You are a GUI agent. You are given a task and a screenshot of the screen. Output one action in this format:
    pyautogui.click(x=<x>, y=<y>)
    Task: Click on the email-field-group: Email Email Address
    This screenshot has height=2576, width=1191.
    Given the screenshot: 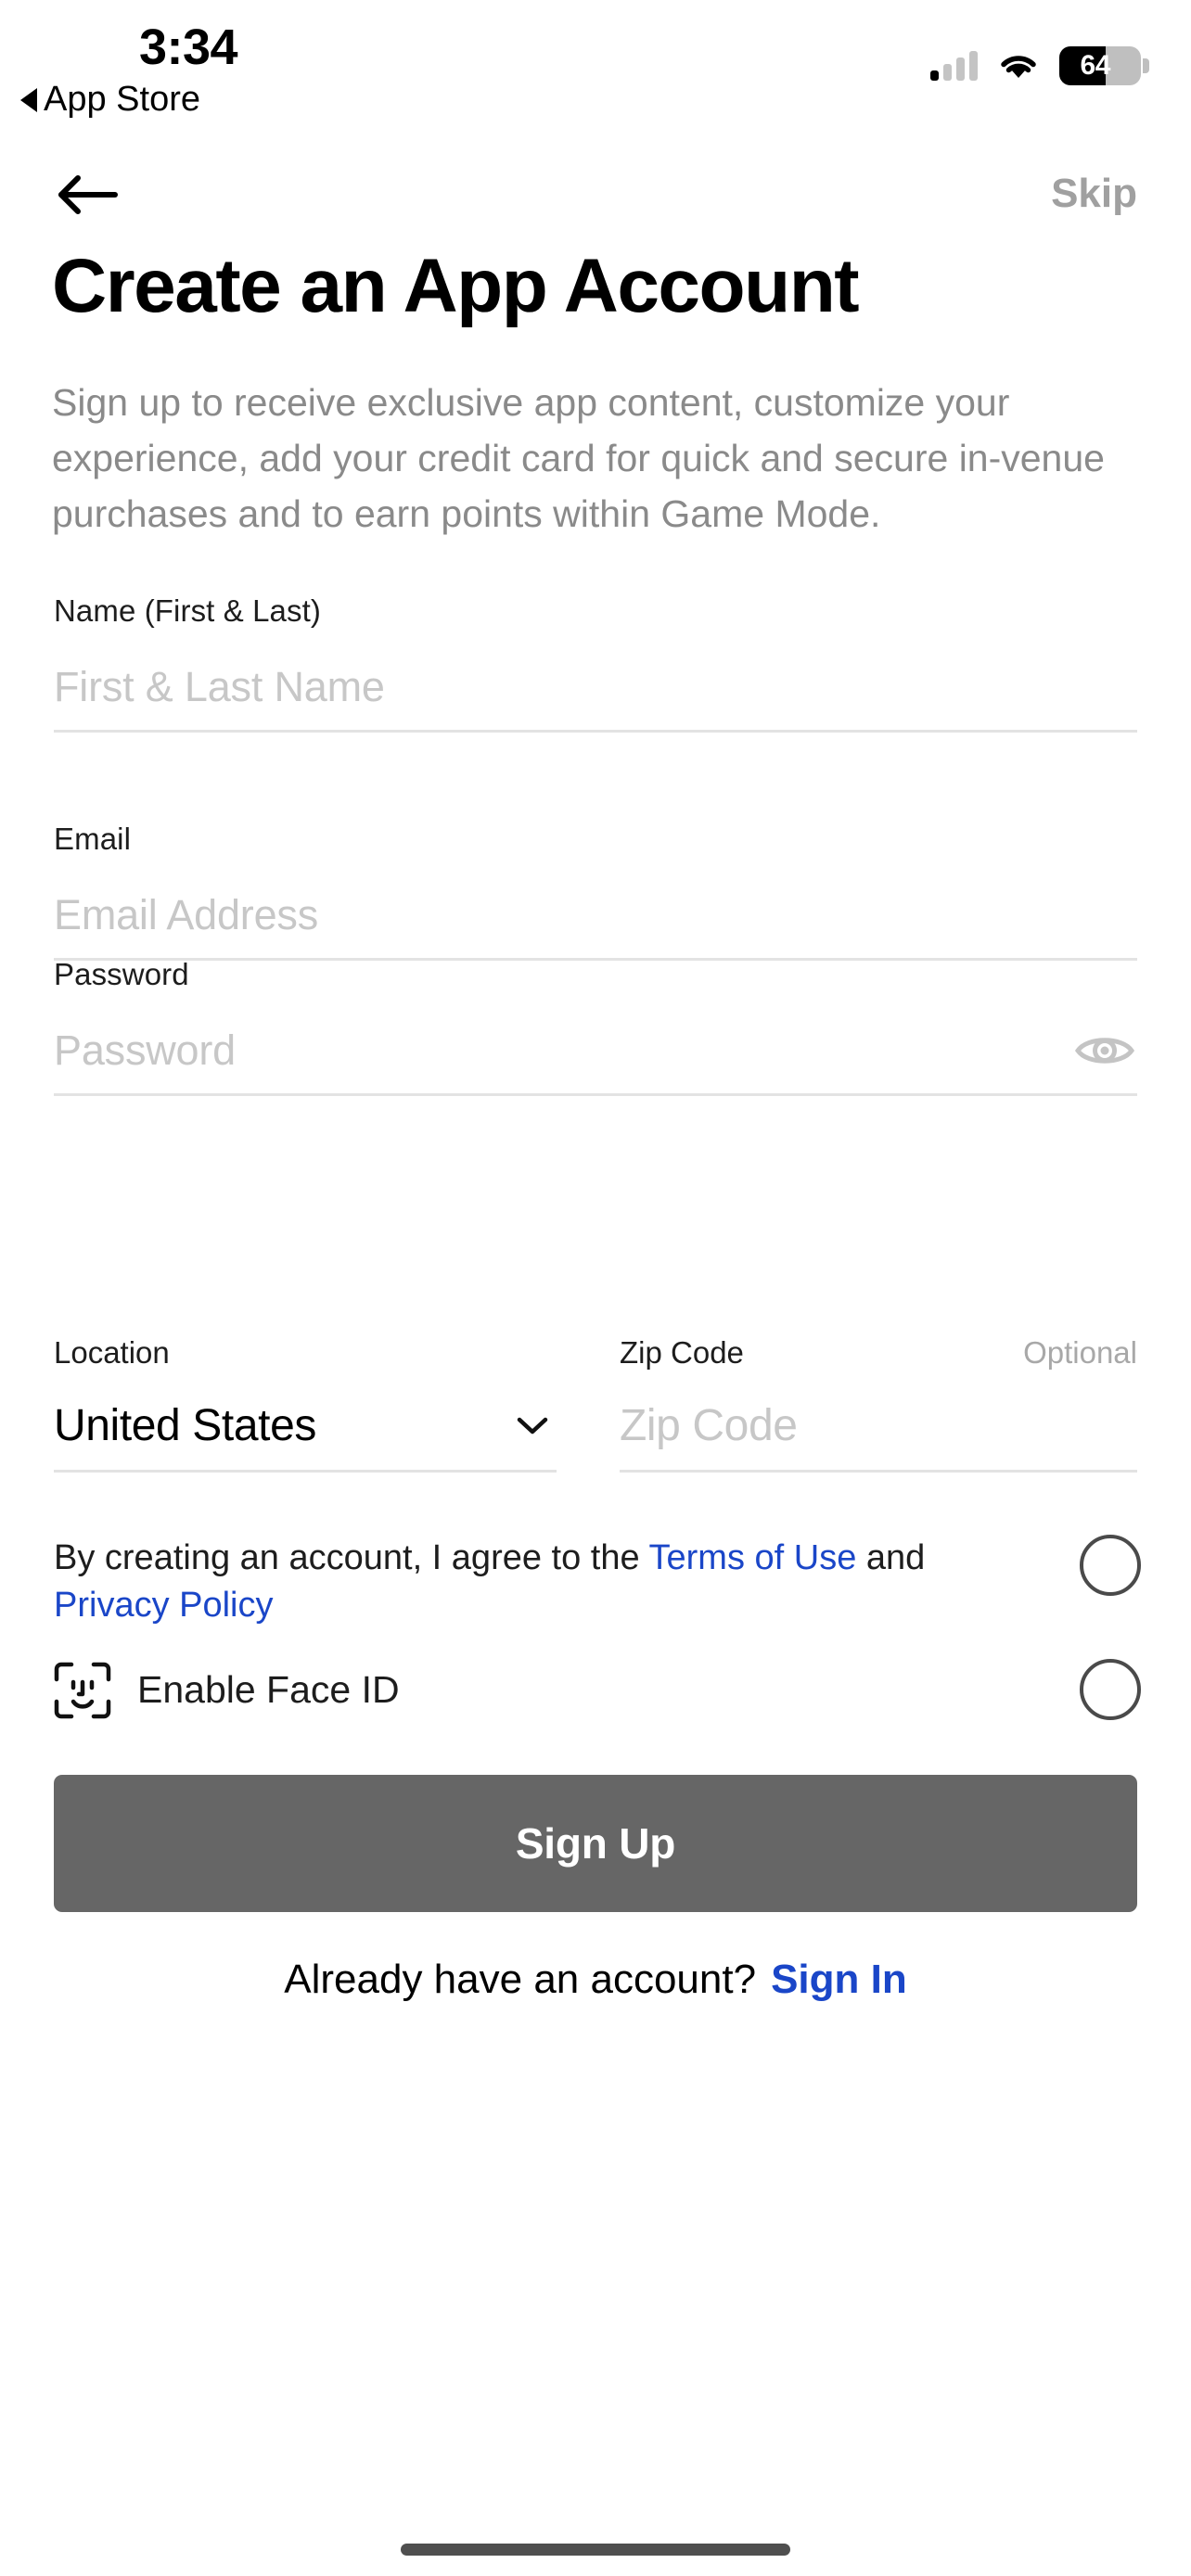 What is the action you would take?
    pyautogui.click(x=595, y=891)
    